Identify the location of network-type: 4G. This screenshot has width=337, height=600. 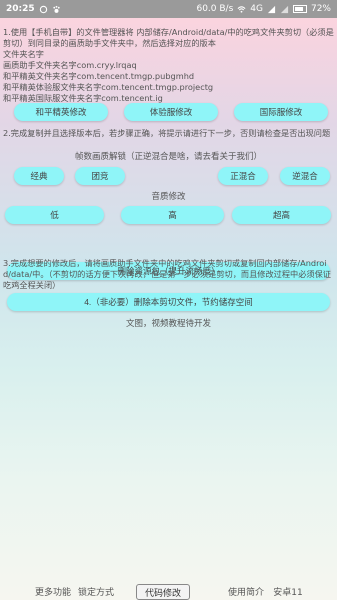
(256, 9).